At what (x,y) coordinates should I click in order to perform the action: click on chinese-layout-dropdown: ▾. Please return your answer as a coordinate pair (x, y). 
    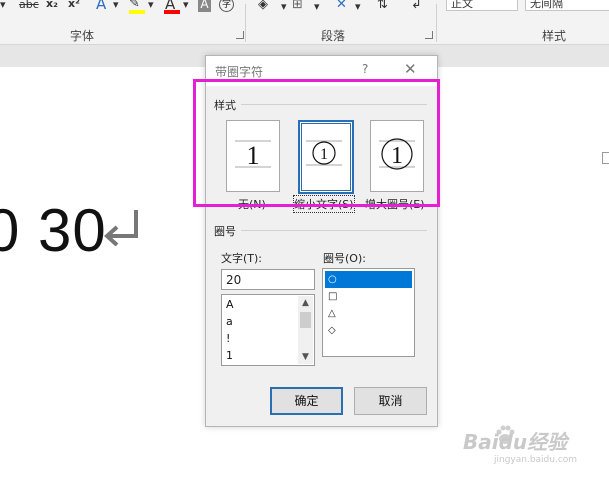
    Looking at the image, I should click on (358, 6).